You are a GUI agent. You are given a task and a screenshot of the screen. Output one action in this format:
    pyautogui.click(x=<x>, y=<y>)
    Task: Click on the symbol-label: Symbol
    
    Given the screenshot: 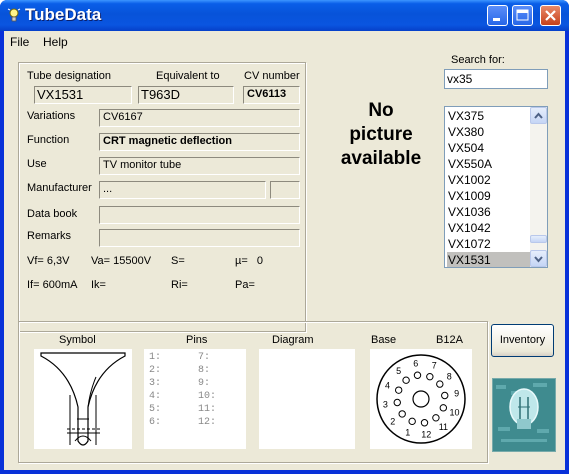 What is the action you would take?
    pyautogui.click(x=77, y=340)
    